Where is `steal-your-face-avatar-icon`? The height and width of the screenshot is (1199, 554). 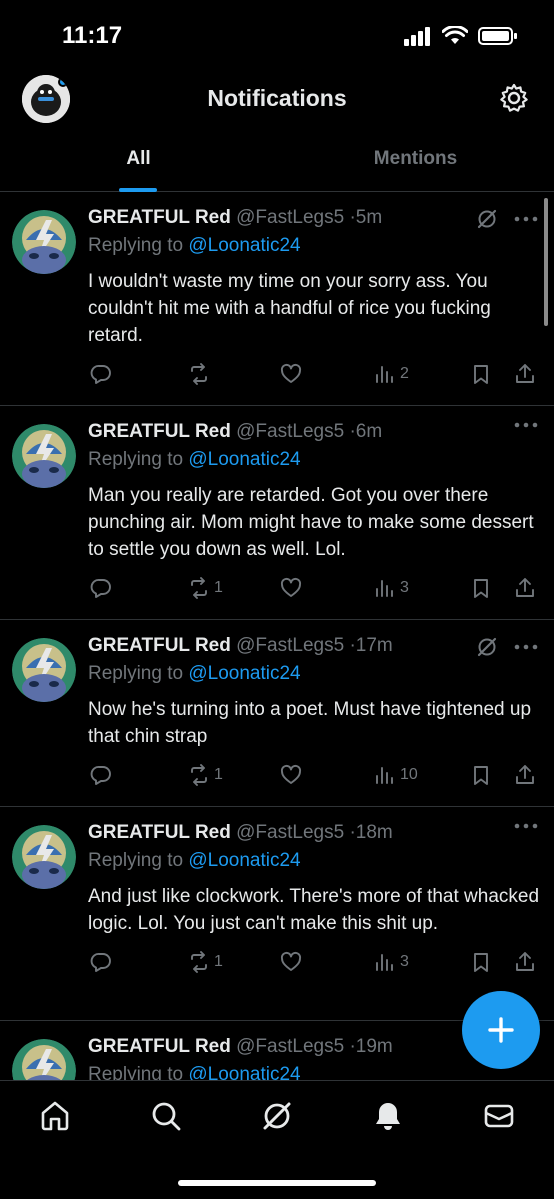
steal-your-face-avatar-icon is located at coordinates (44, 857).